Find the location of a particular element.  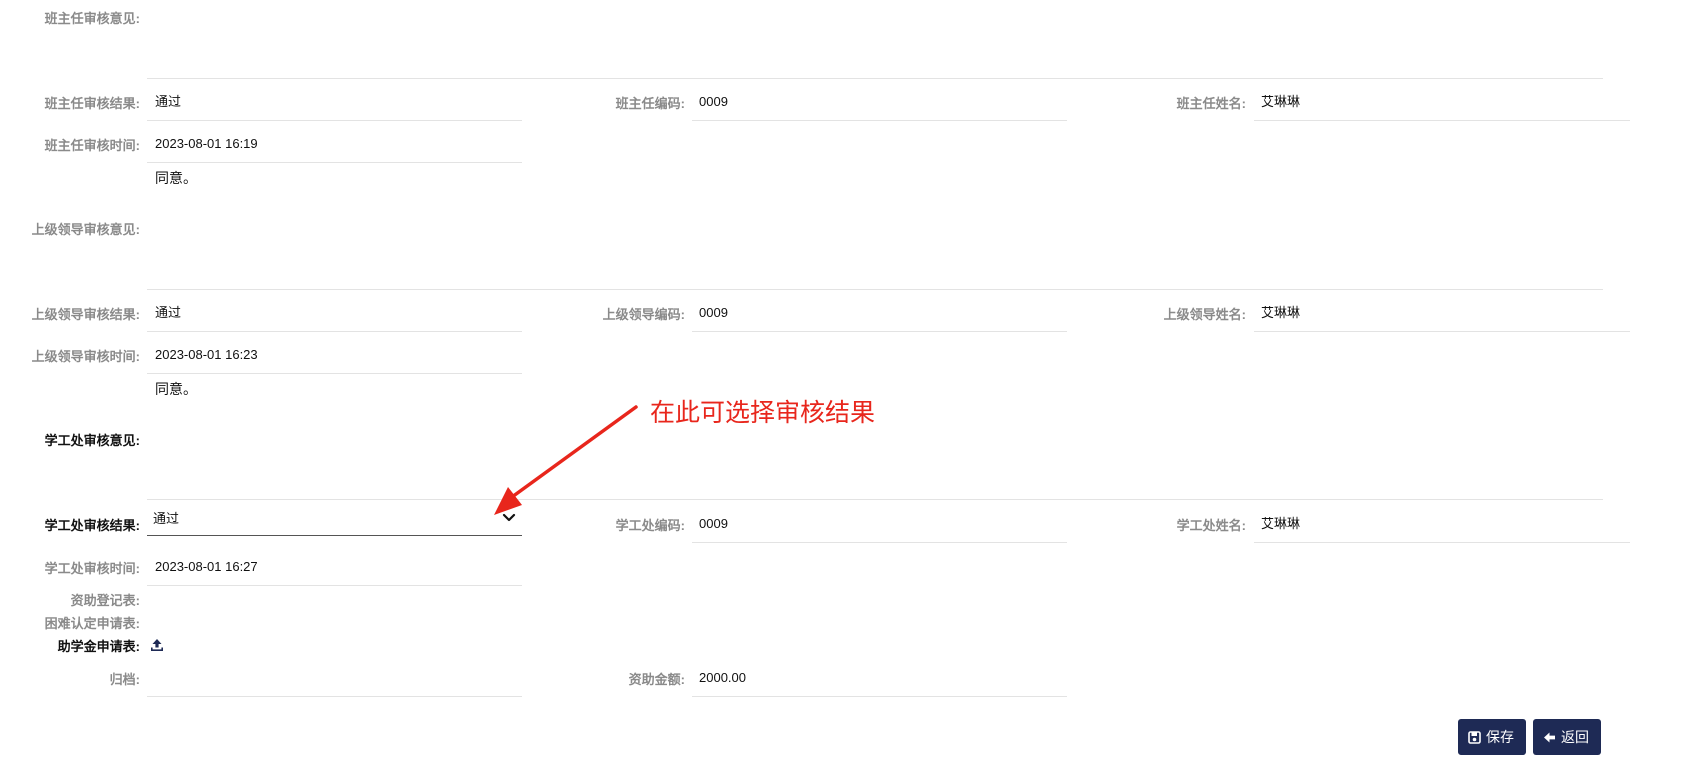

student-affairs-opinion-field is located at coordinates (875, 499).